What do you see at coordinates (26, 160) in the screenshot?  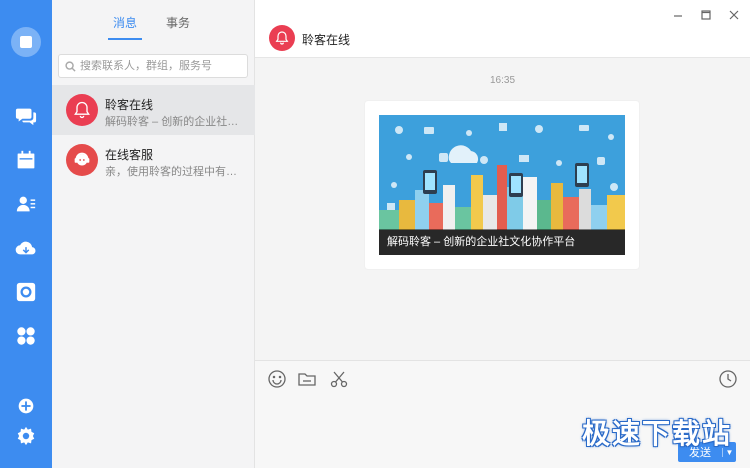 I see `calendar-icon` at bounding box center [26, 160].